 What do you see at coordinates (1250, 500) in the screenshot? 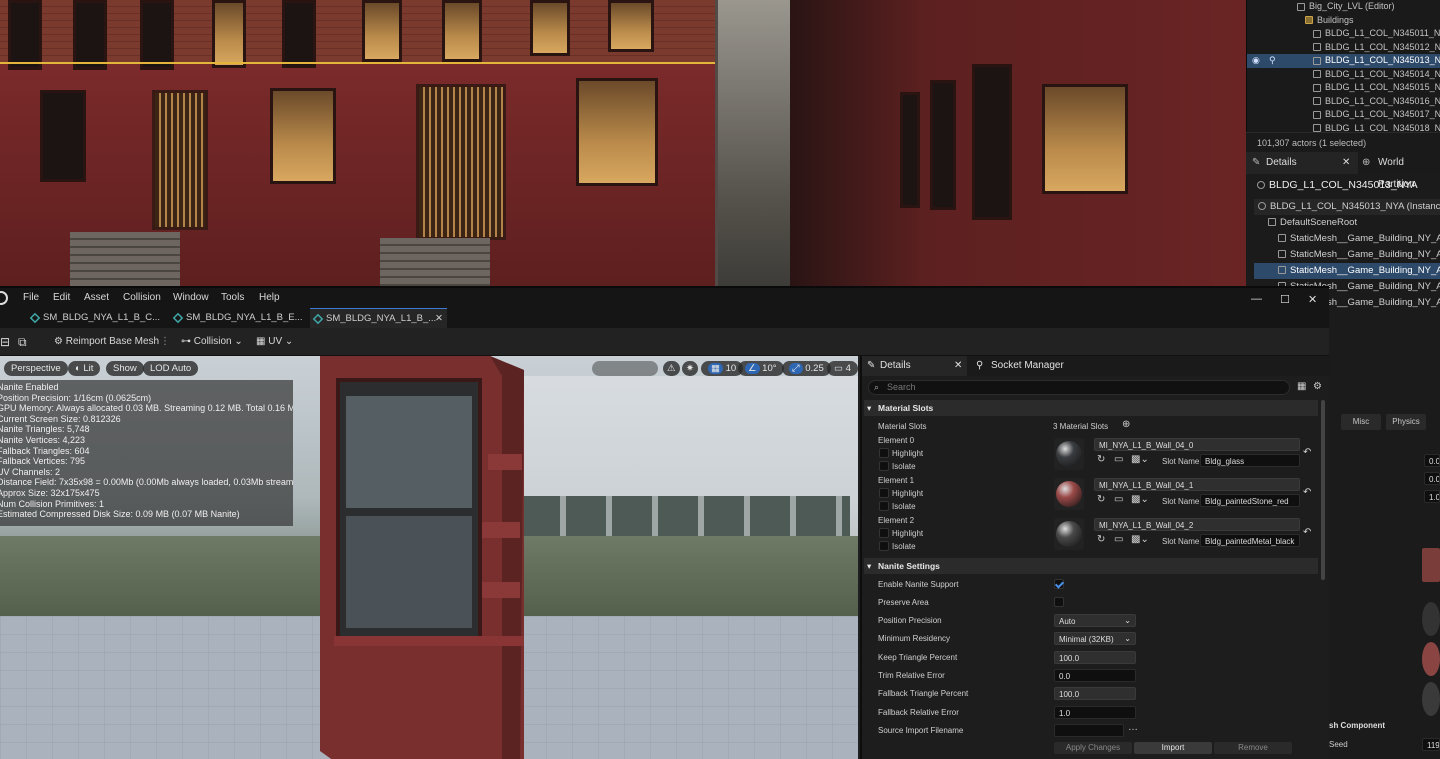
I see `slot-name-field: Bldg_paintedStone_red` at bounding box center [1250, 500].